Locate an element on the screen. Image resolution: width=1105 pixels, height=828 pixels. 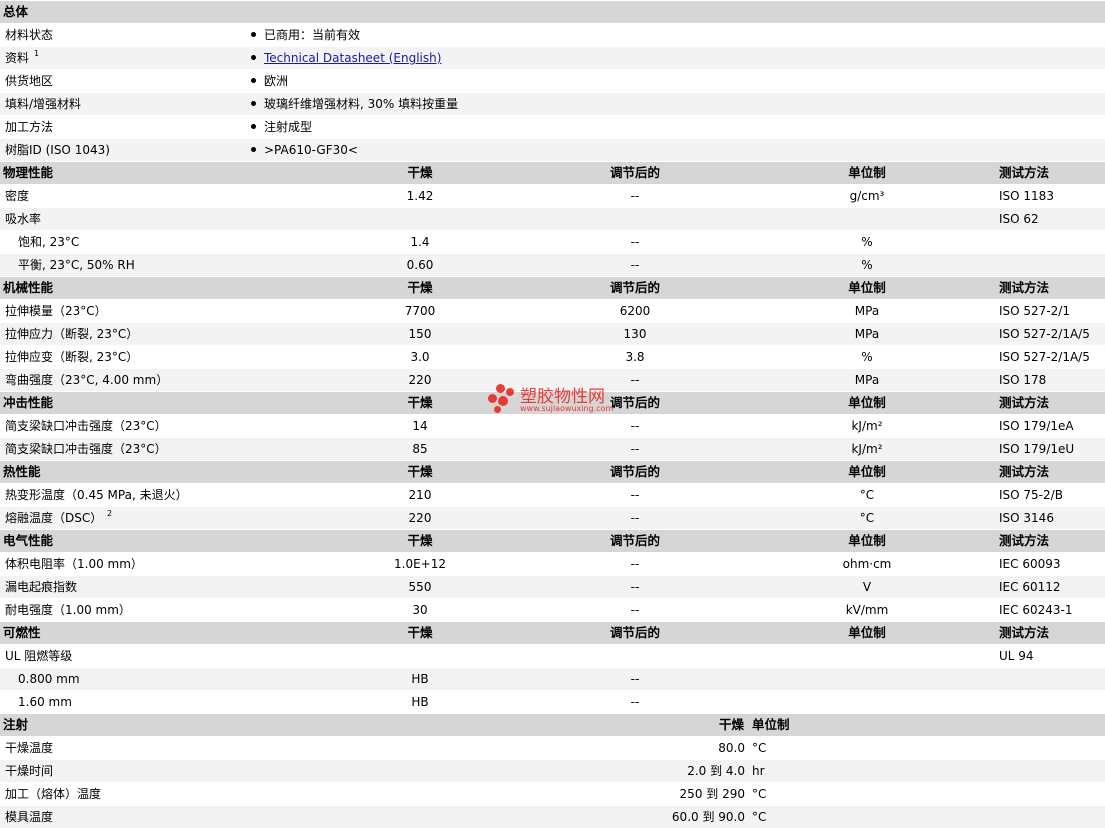
value-dry: 7700 is located at coordinates (420, 311).